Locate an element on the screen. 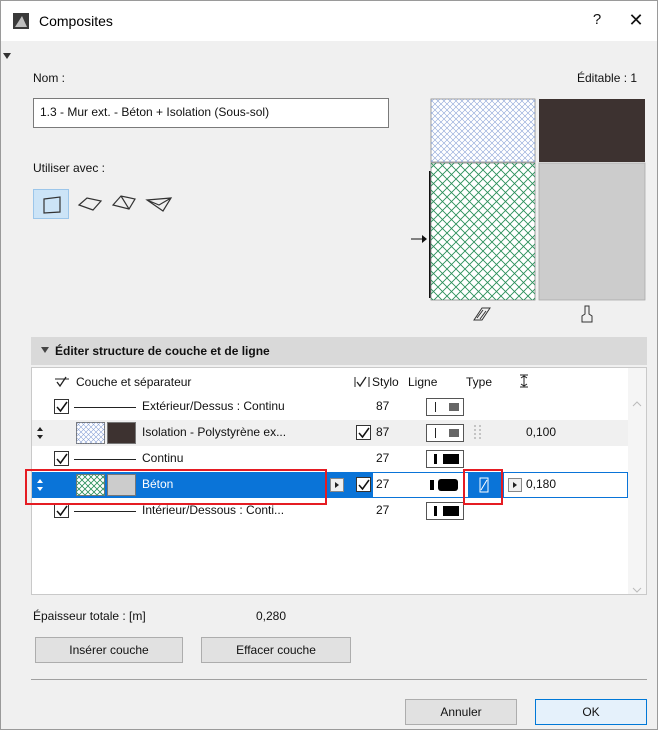 This screenshot has width=658, height=730. section-title: Éditer structure de couche et de ligne is located at coordinates (162, 351).